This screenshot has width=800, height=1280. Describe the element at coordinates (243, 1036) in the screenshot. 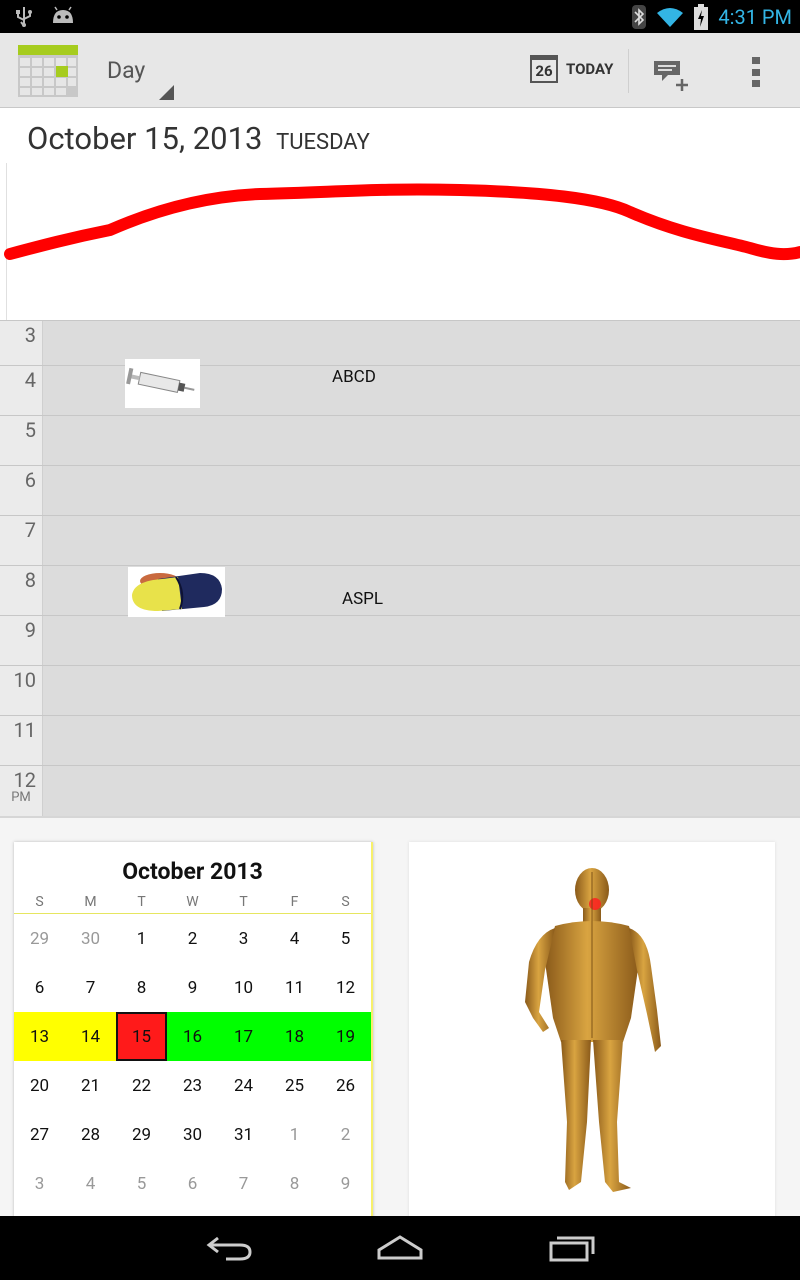

I see `calendar-day: 17` at that location.